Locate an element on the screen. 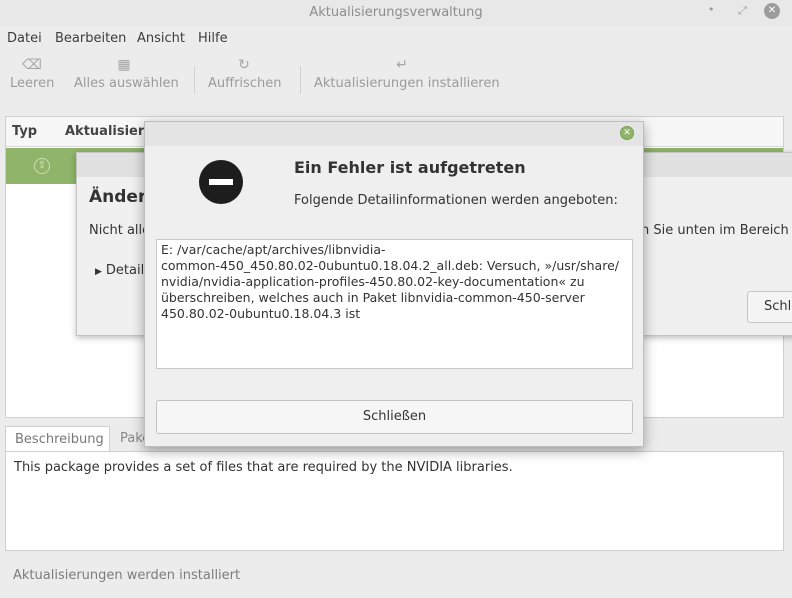 The width and height of the screenshot is (792, 598). refresh-button: ↻ Auffrischen is located at coordinates (245, 80).